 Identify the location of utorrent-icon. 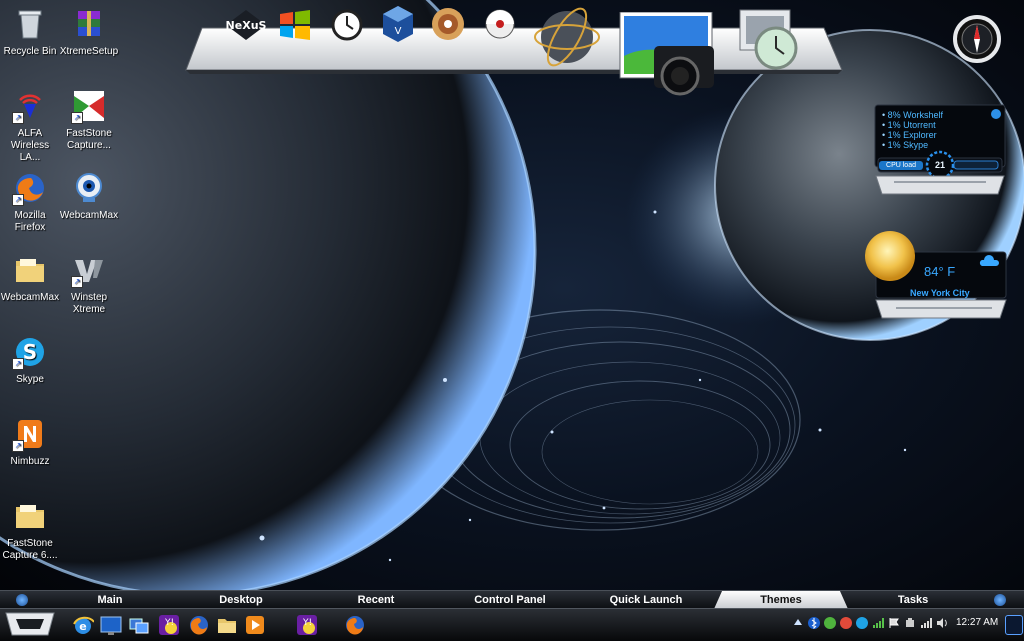
(830, 623).